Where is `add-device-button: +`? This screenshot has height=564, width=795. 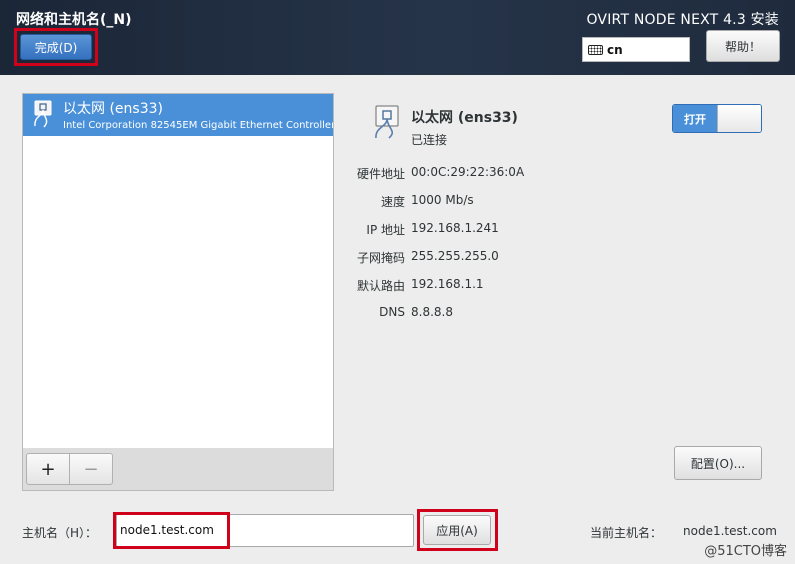 add-device-button: + is located at coordinates (48, 469).